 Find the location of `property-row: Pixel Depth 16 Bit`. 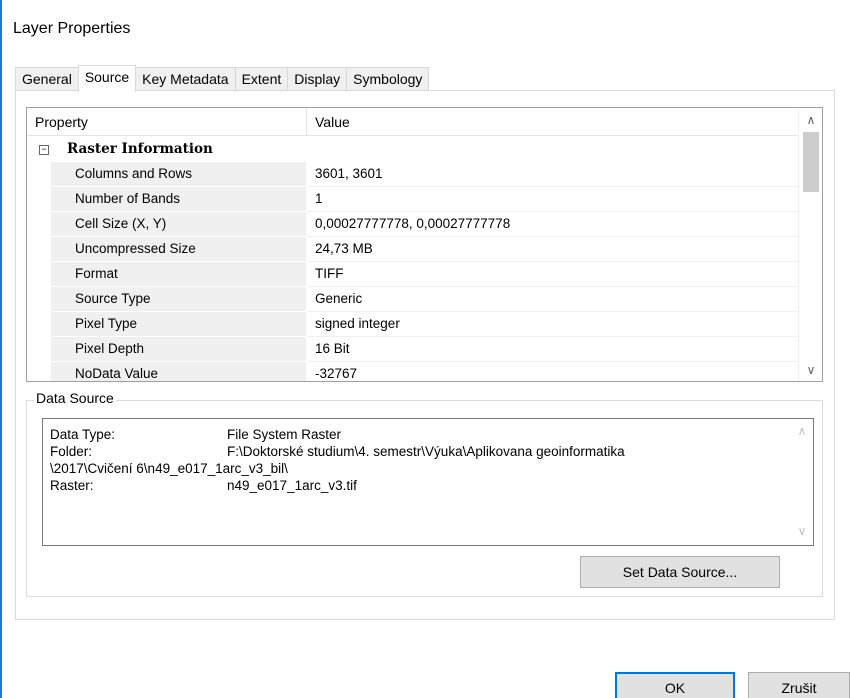

property-row: Pixel Depth 16 Bit is located at coordinates (413, 349).